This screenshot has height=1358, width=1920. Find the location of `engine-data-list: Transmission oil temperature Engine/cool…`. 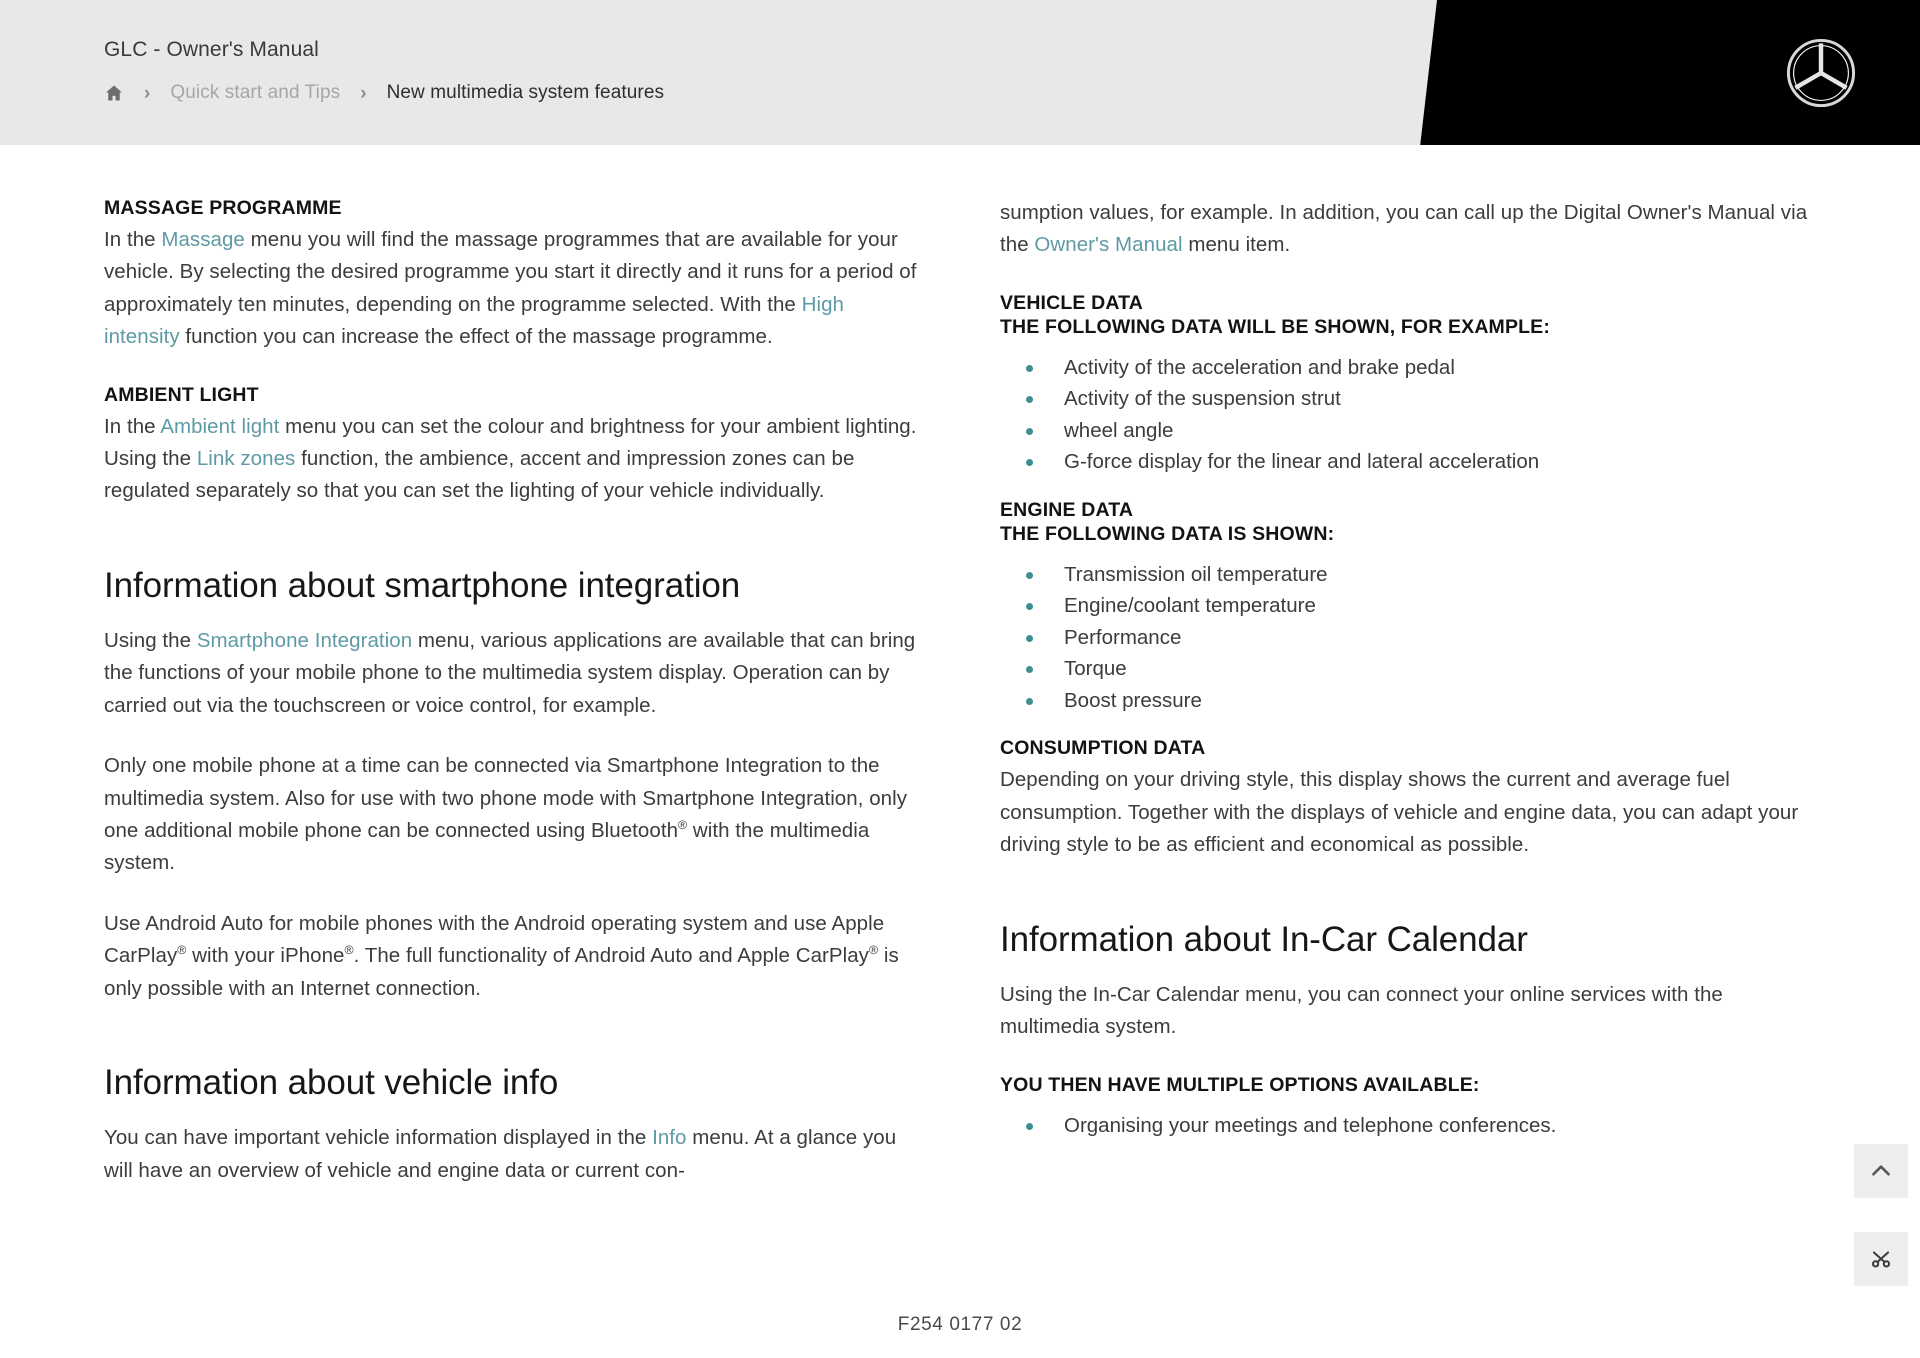

engine-data-list: Transmission oil temperature Engine/cool… is located at coordinates (1410, 638).